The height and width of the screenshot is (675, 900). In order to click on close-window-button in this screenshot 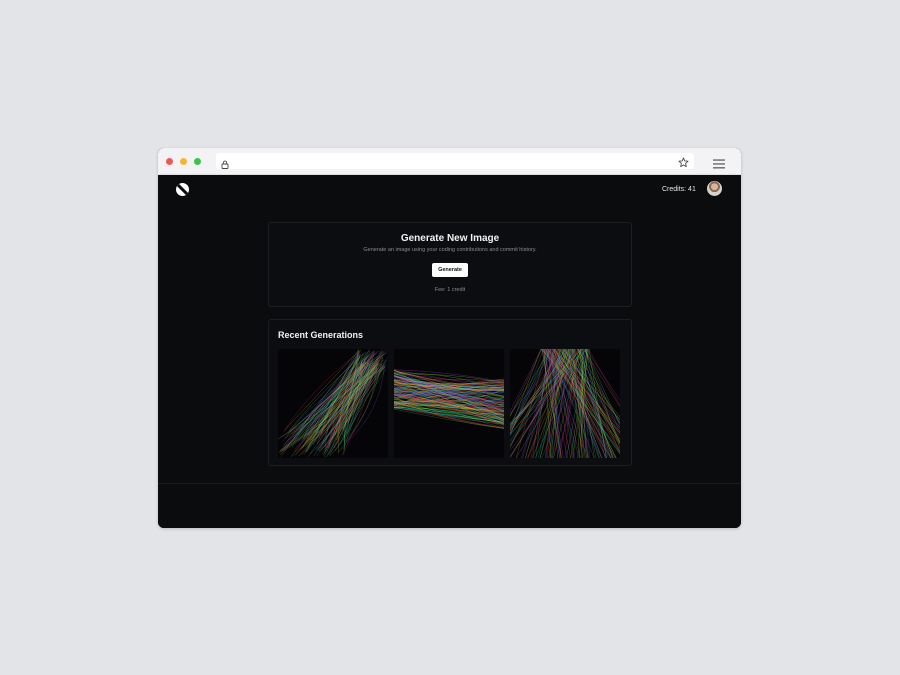, I will do `click(169, 161)`.